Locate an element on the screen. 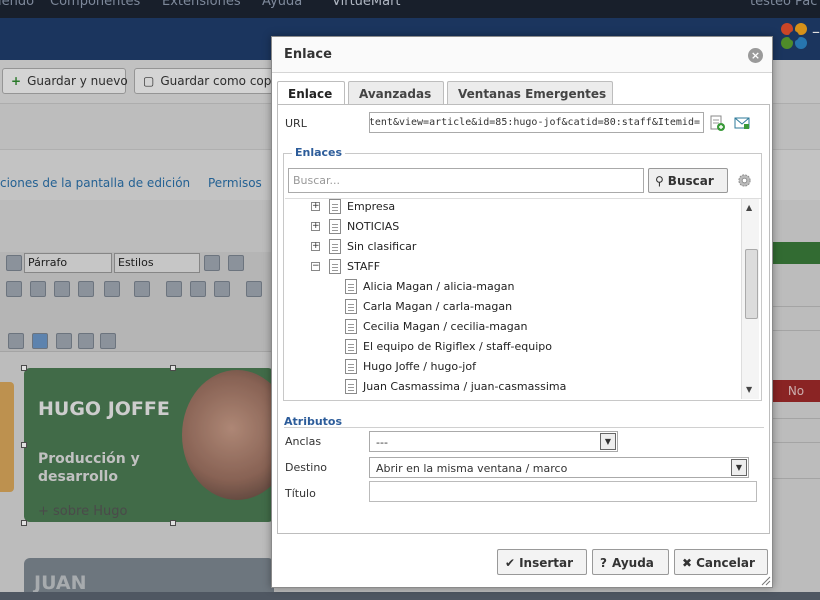 This screenshot has width=820, height=600. dialog-title: Enlace is located at coordinates (308, 54).